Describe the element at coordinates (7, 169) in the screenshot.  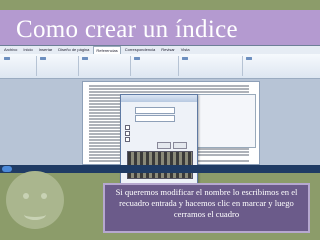
I see `start-button` at that location.